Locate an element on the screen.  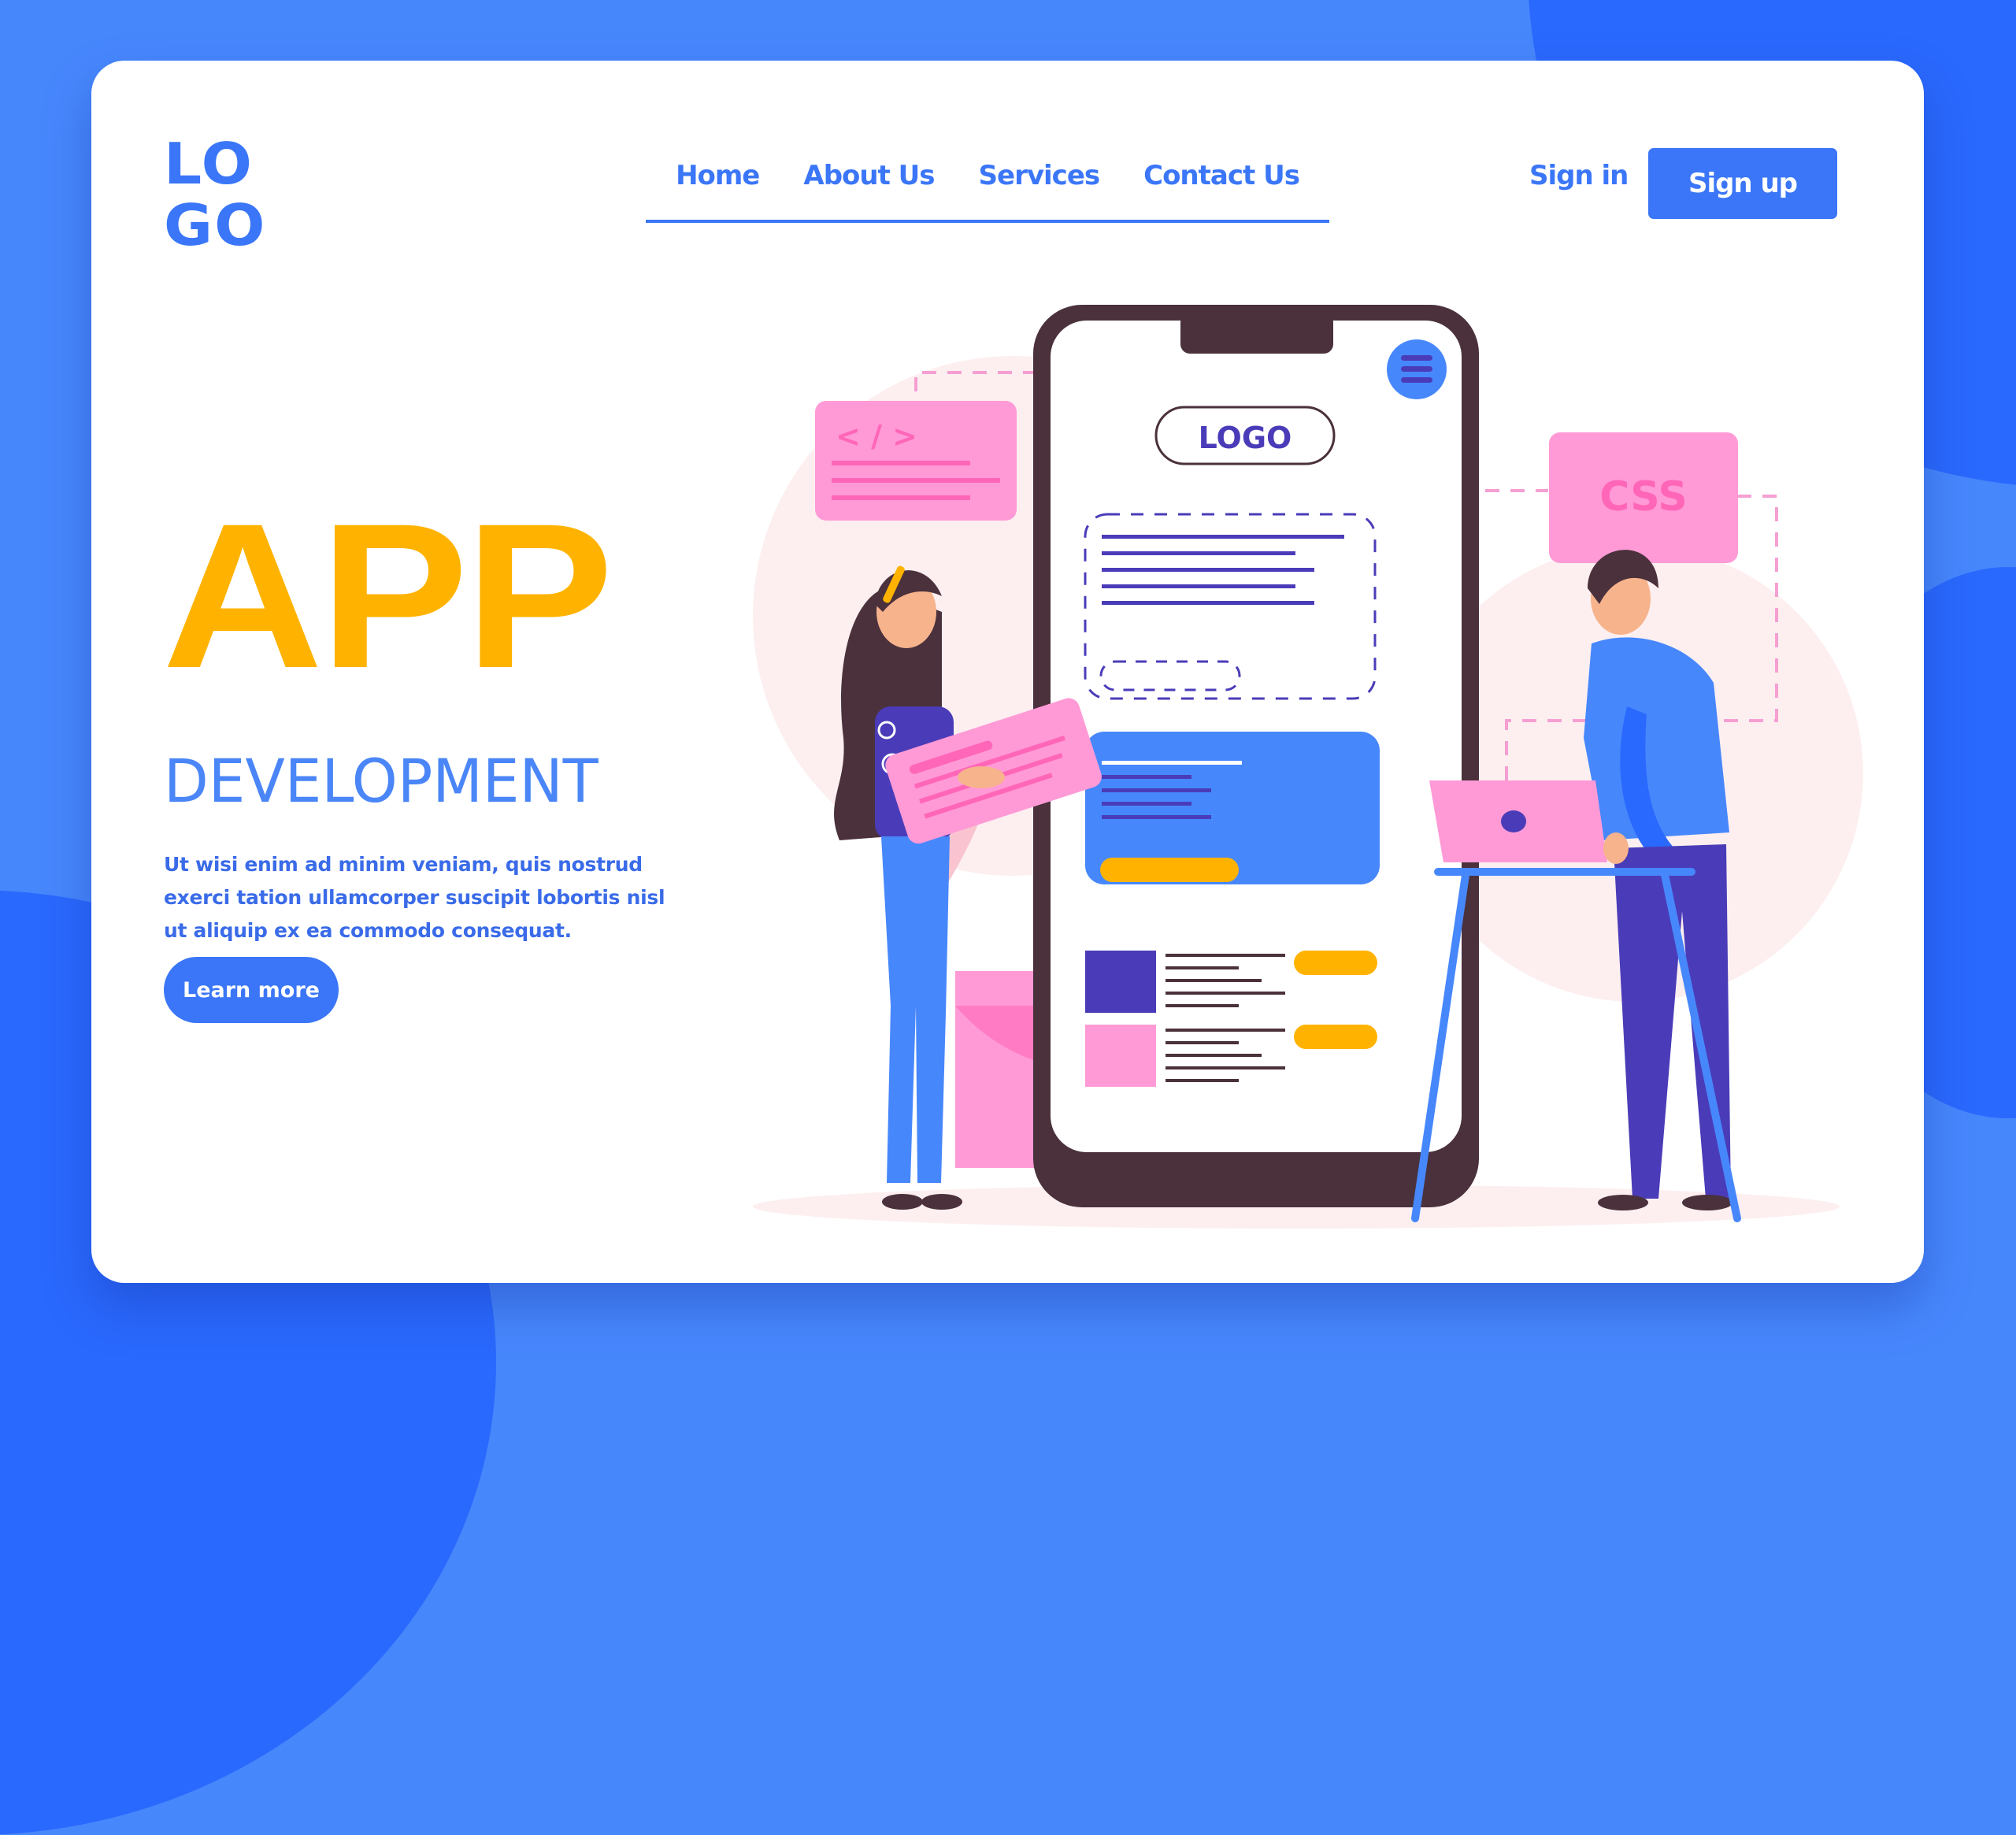
laptop is located at coordinates (1518, 821).